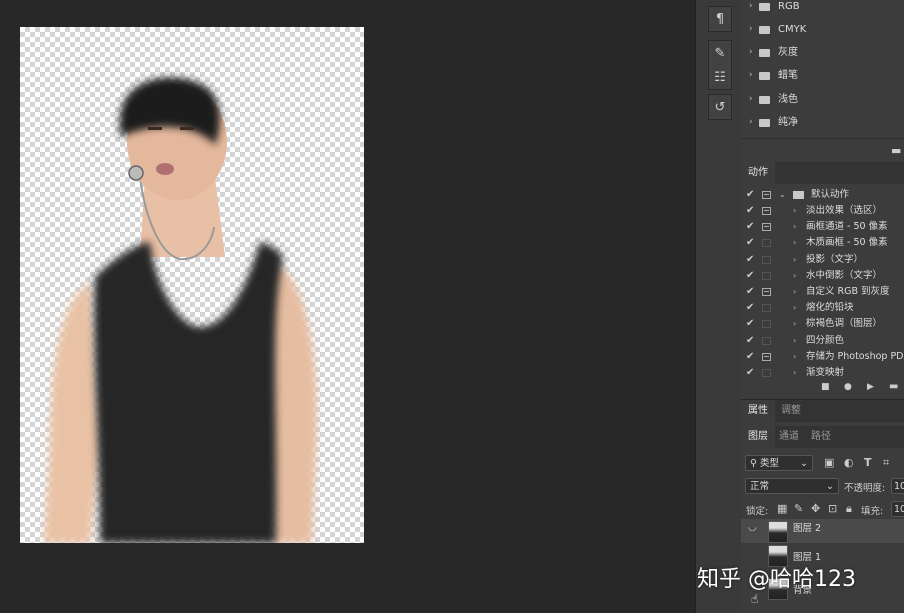 This screenshot has width=904, height=613. What do you see at coordinates (897, 486) in the screenshot?
I see `opacity-input: 100` at bounding box center [897, 486].